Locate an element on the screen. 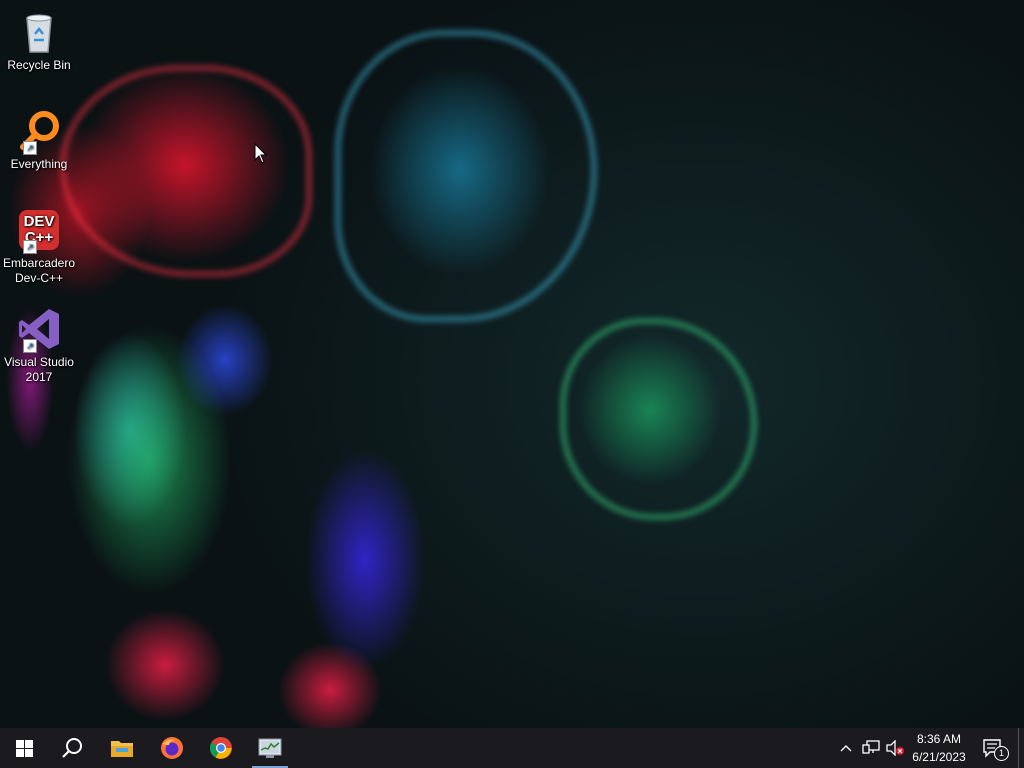 The width and height of the screenshot is (1024, 768). action-center-button: 1 is located at coordinates (993, 748).